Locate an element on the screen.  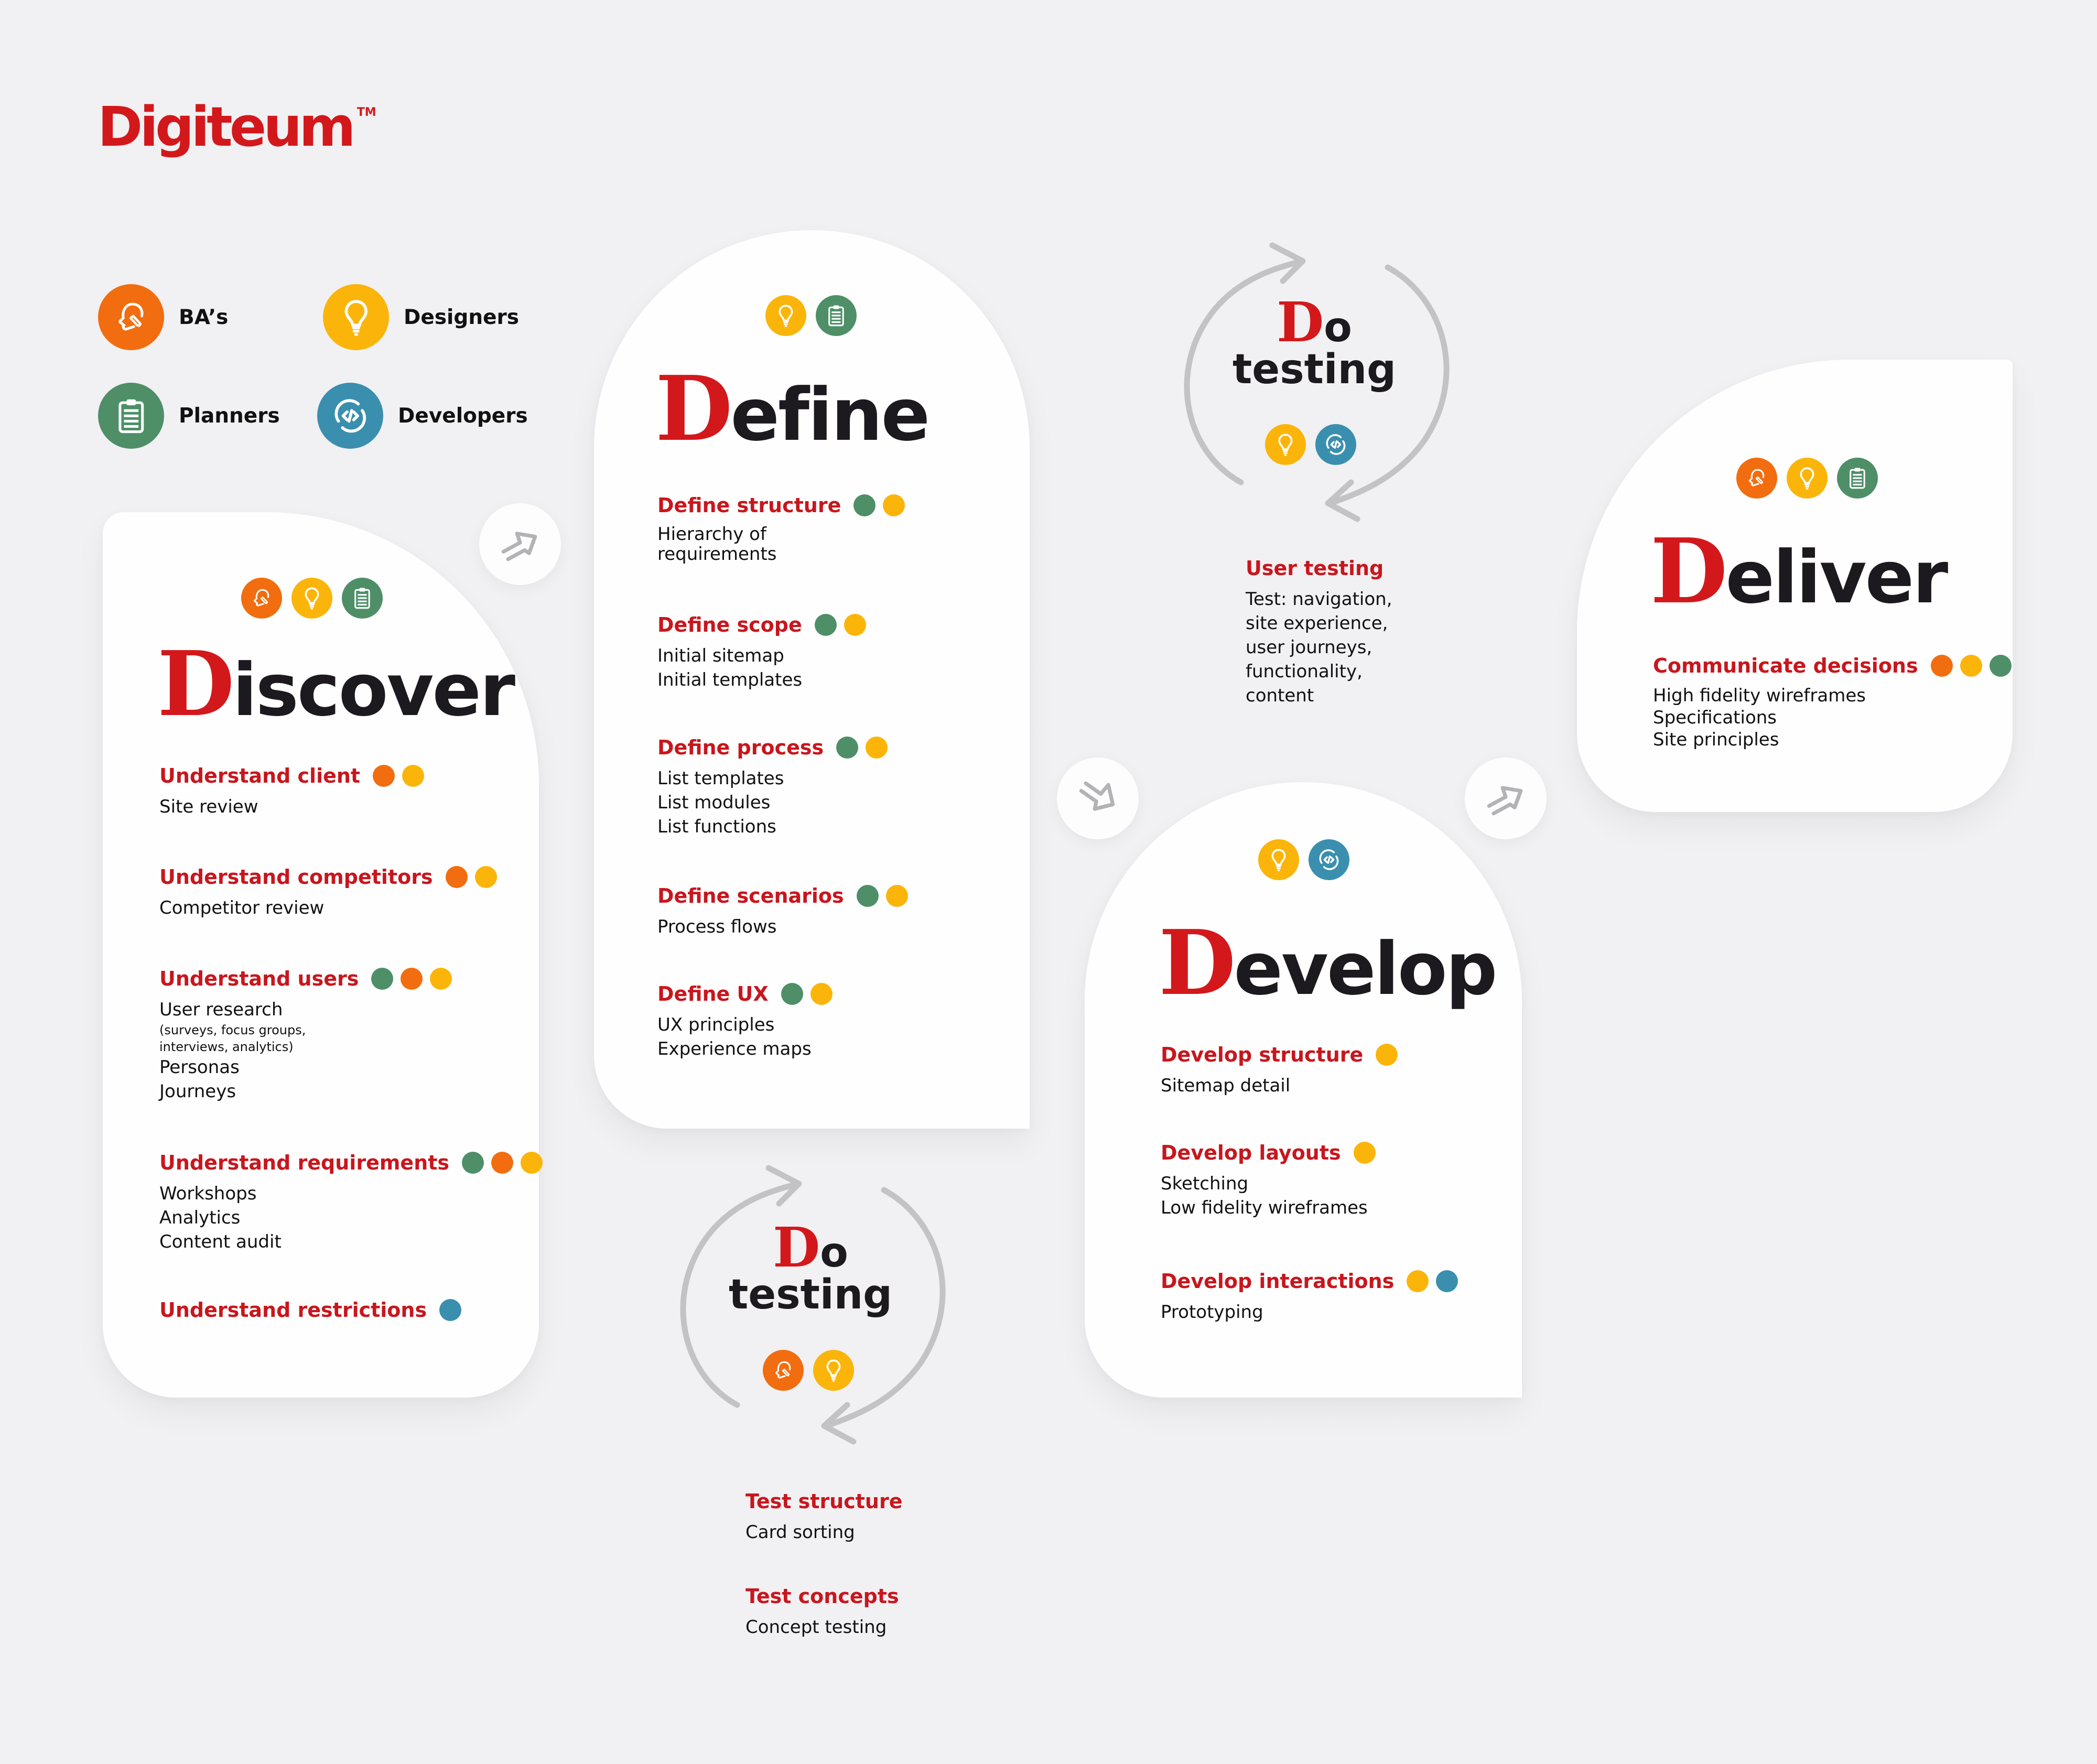
task-develop-interactions: Develop interactions Prototyping is located at coordinates (1309, 1297).